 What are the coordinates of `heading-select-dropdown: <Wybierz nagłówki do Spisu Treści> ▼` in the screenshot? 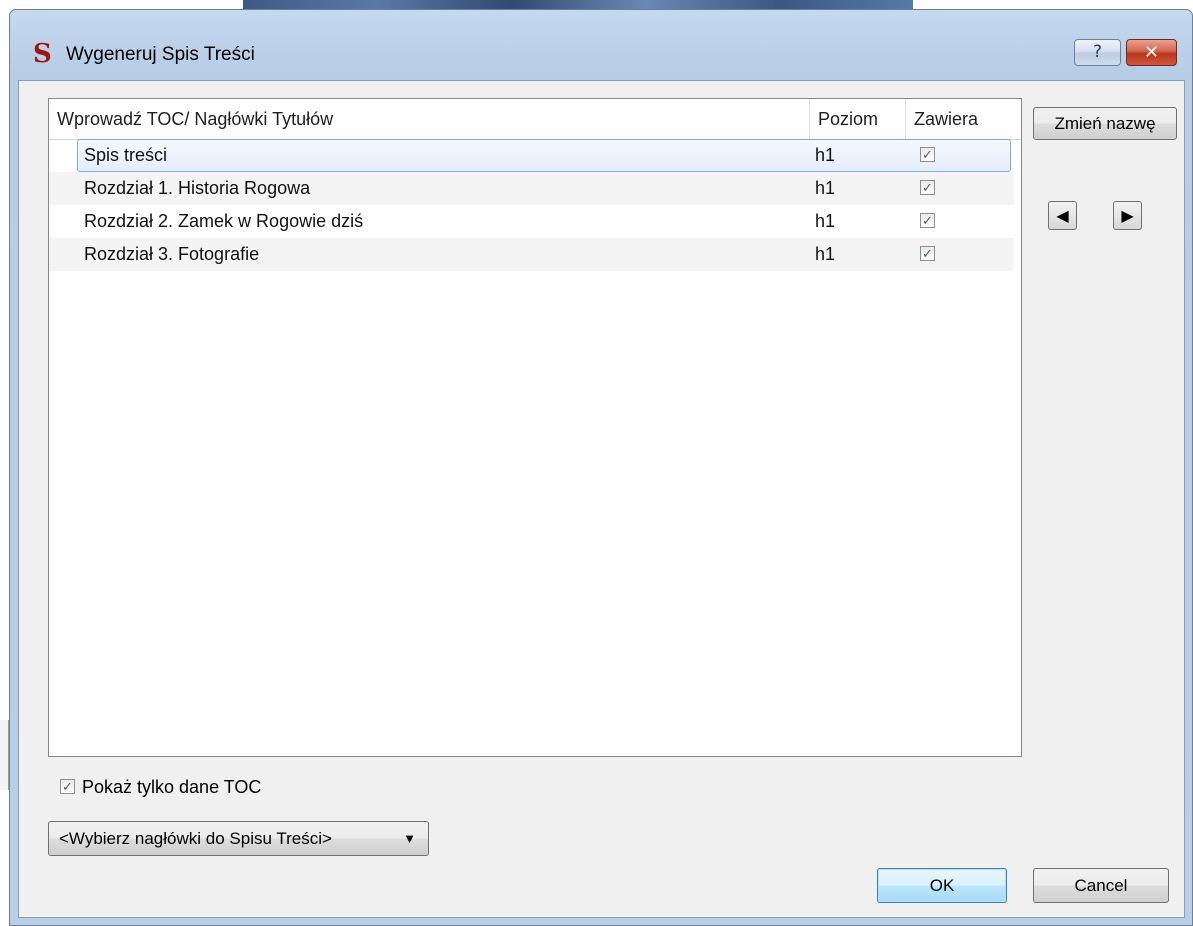 It's located at (238, 838).